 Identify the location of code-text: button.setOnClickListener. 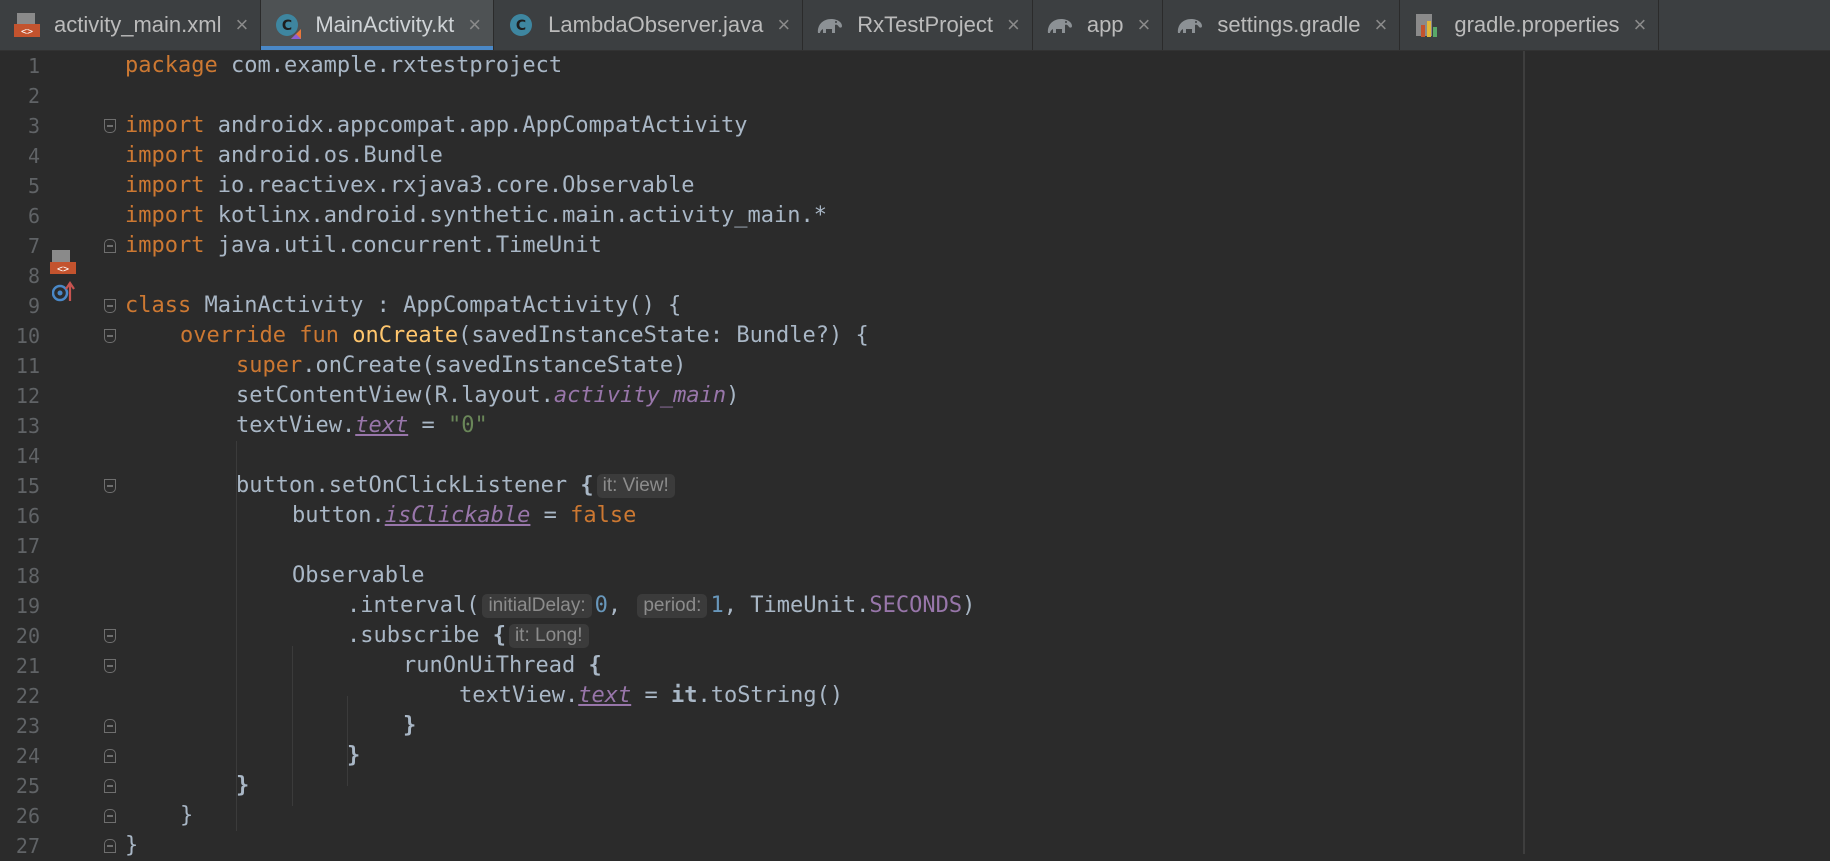
(408, 485).